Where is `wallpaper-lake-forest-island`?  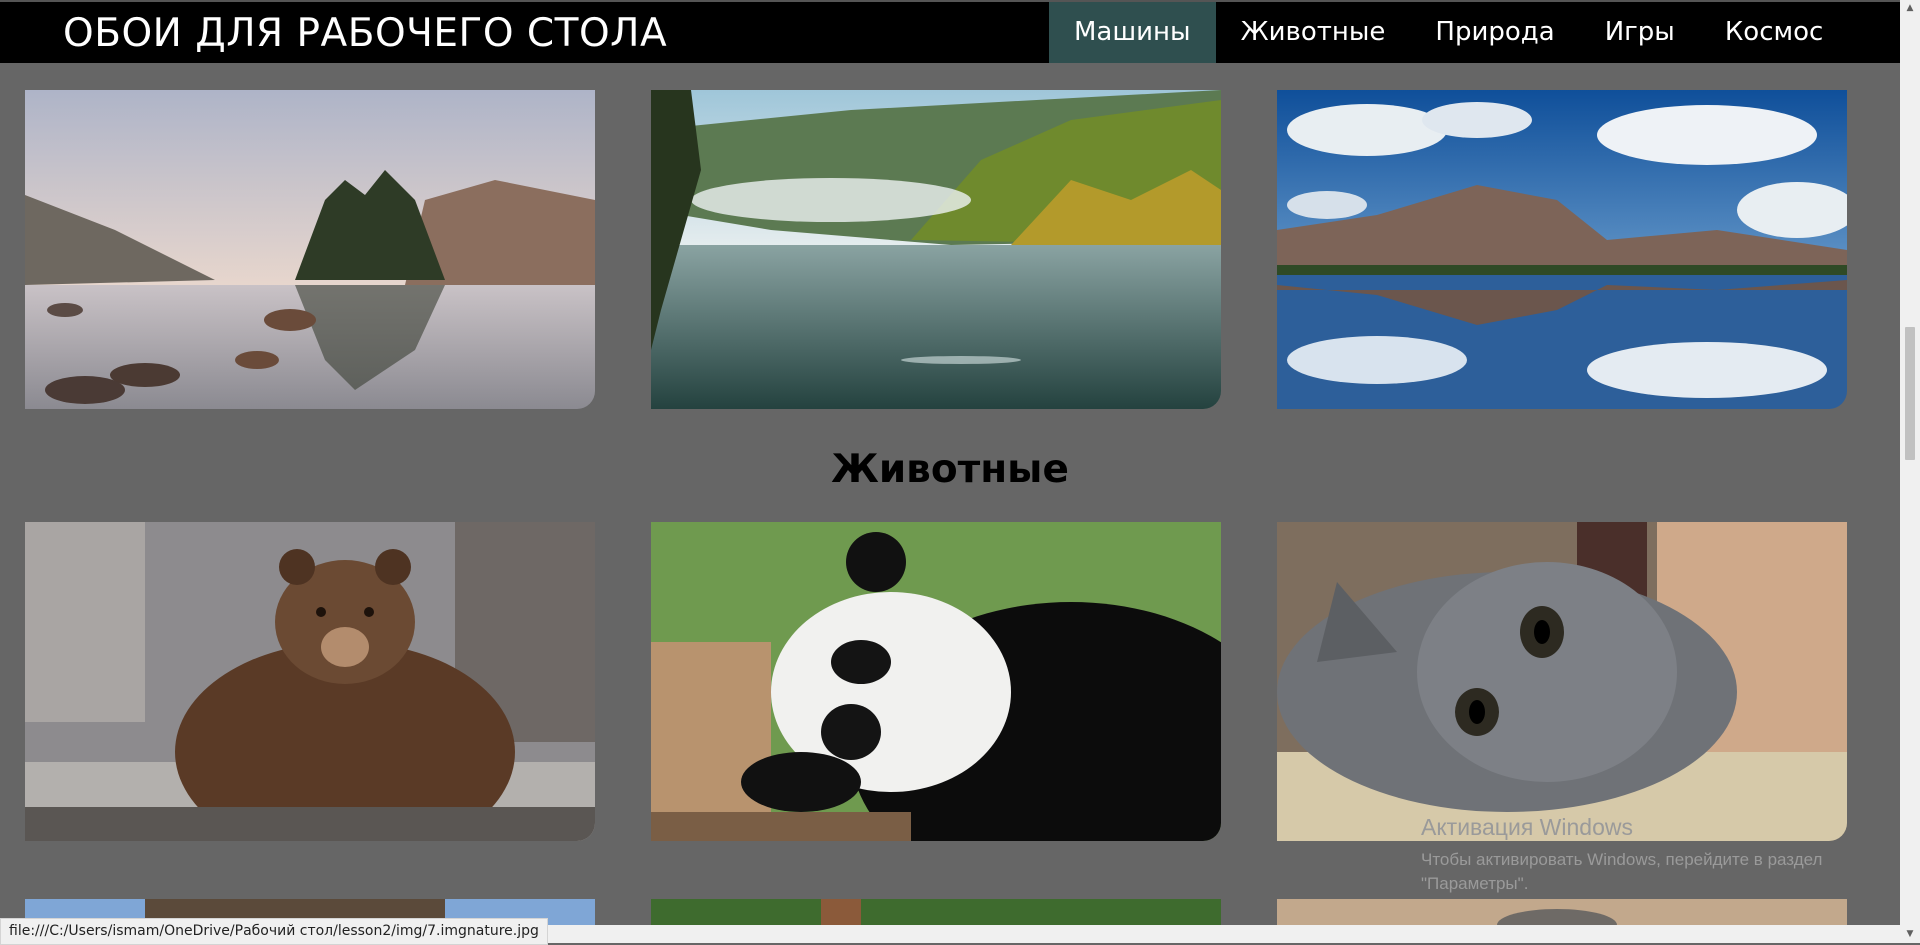
wallpaper-lake-forest-island is located at coordinates (310, 249).